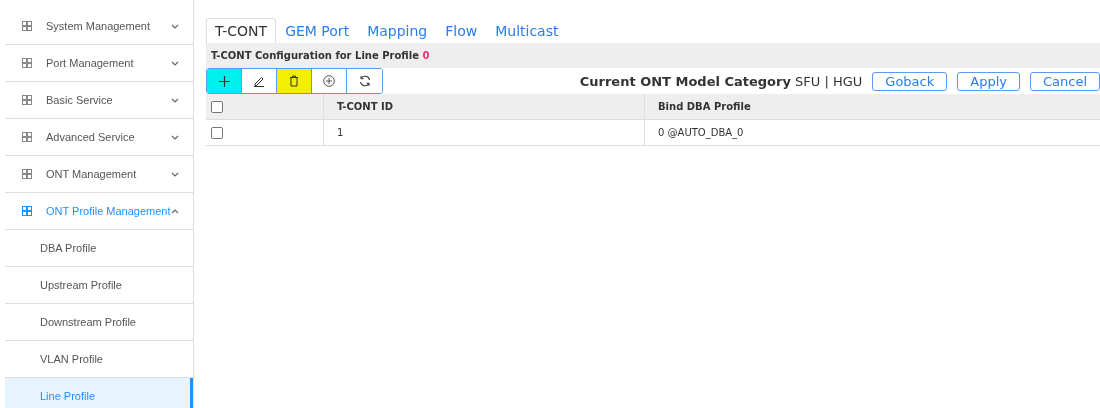  What do you see at coordinates (320, 55) in the screenshot?
I see `panel-title: T-CONT Configuration for Line Profile 0` at bounding box center [320, 55].